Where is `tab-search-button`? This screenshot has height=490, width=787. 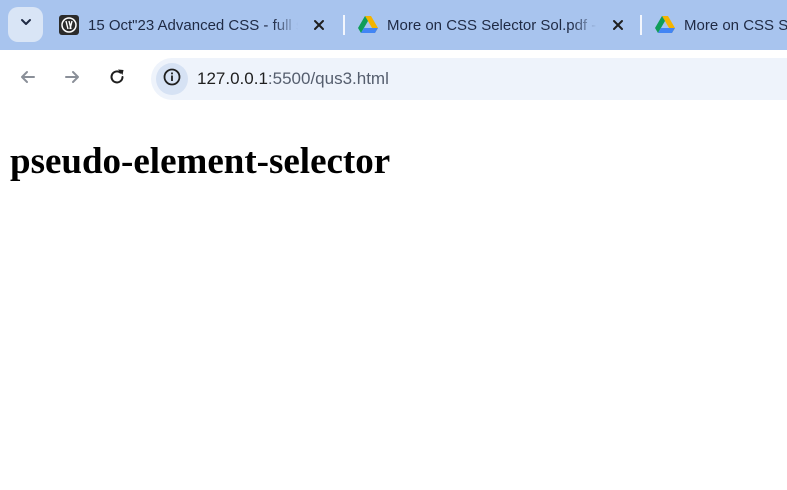 tab-search-button is located at coordinates (25, 24).